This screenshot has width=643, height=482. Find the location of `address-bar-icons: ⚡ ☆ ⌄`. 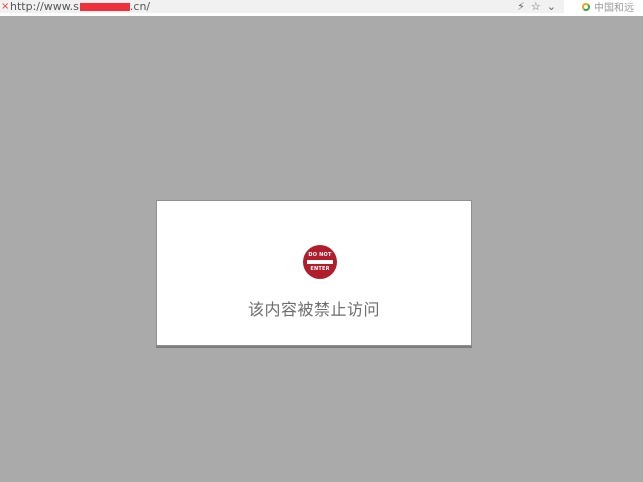

address-bar-icons: ⚡ ☆ ⌄ is located at coordinates (536, 6).